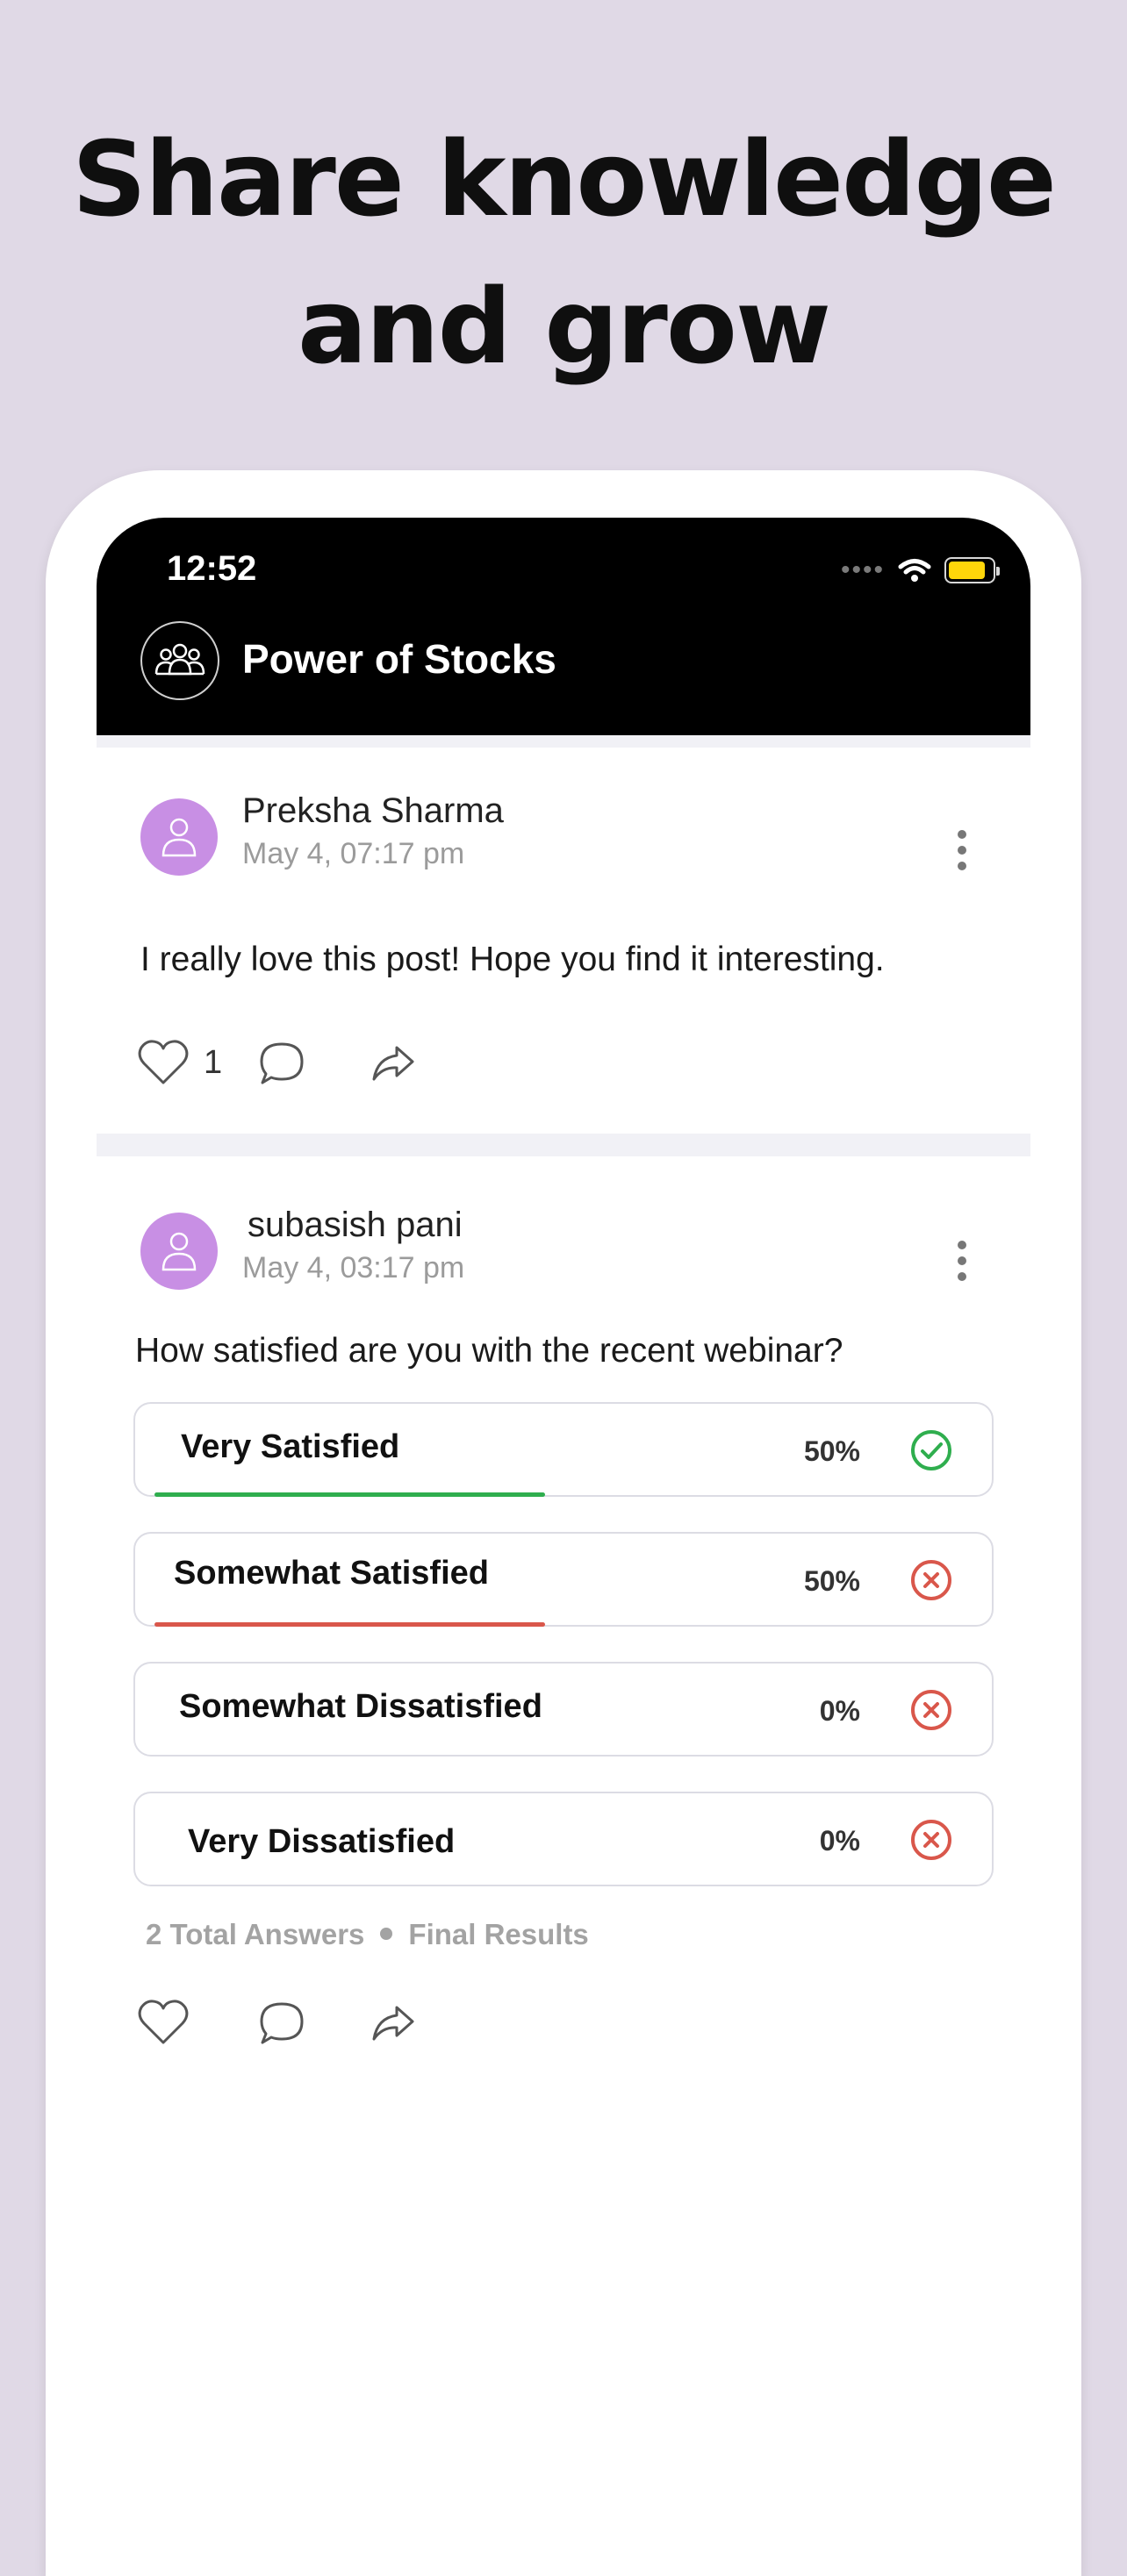 Image resolution: width=1127 pixels, height=2576 pixels. I want to click on top-bar: 12:52 •••• Power of Stocks, so click(563, 626).